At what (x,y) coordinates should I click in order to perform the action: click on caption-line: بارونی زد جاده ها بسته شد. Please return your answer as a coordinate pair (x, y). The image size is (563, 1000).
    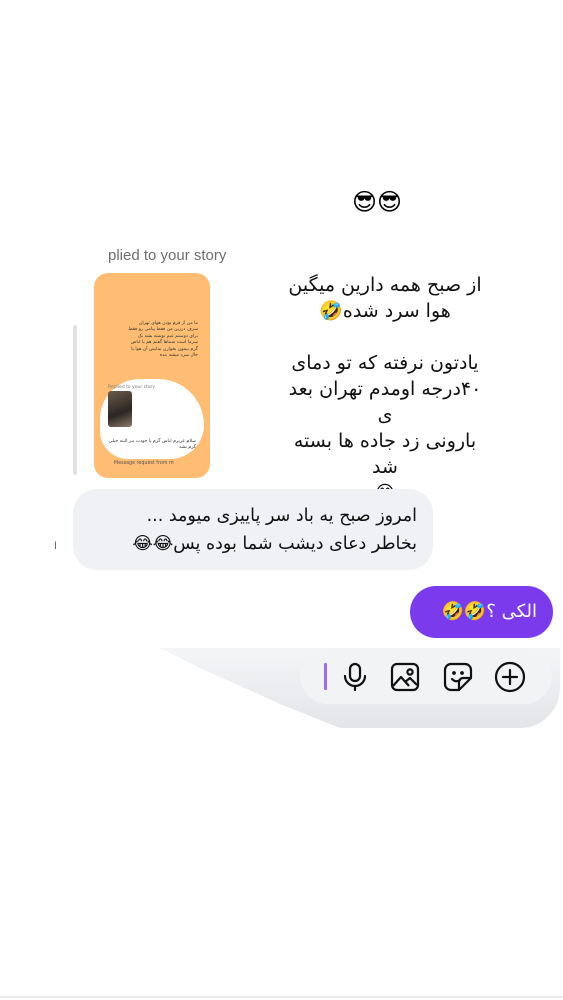
    Looking at the image, I should click on (385, 454).